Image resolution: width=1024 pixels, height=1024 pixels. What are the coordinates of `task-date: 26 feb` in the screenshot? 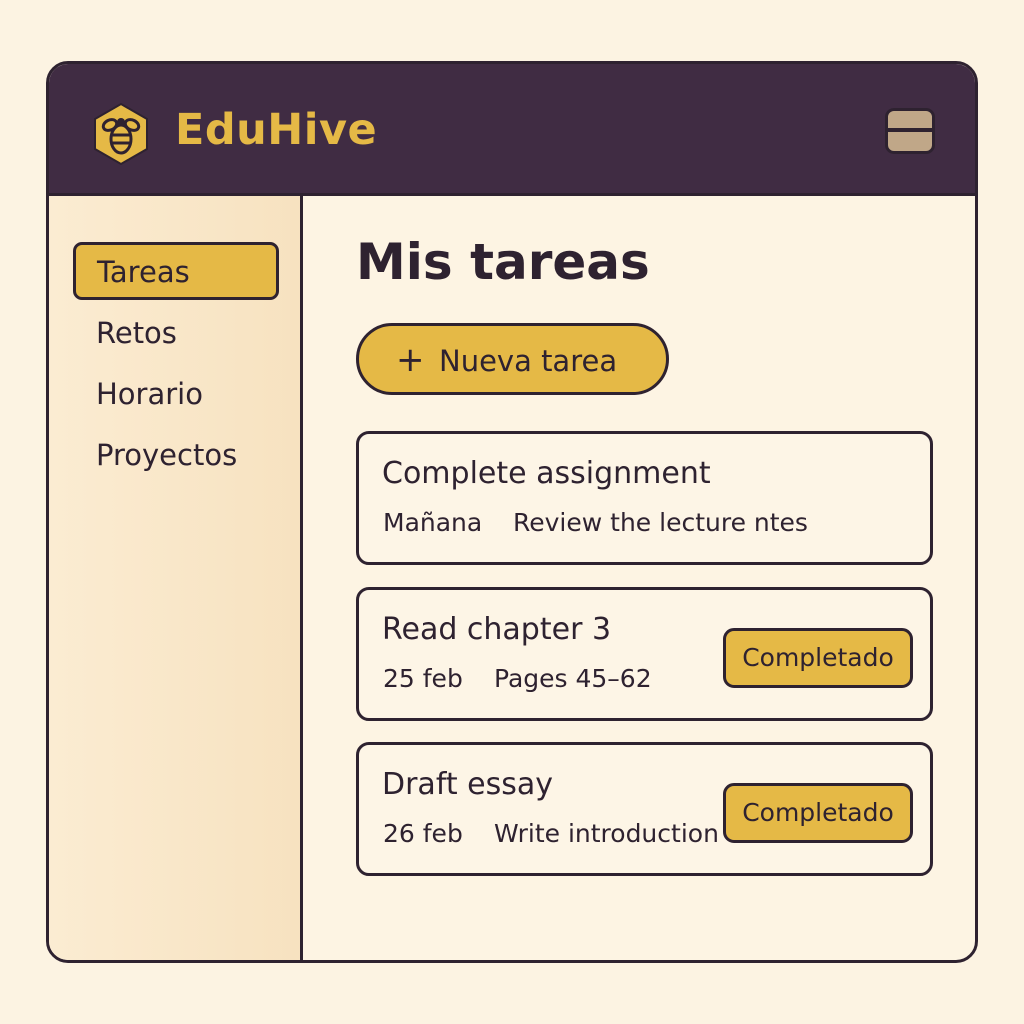 It's located at (423, 833).